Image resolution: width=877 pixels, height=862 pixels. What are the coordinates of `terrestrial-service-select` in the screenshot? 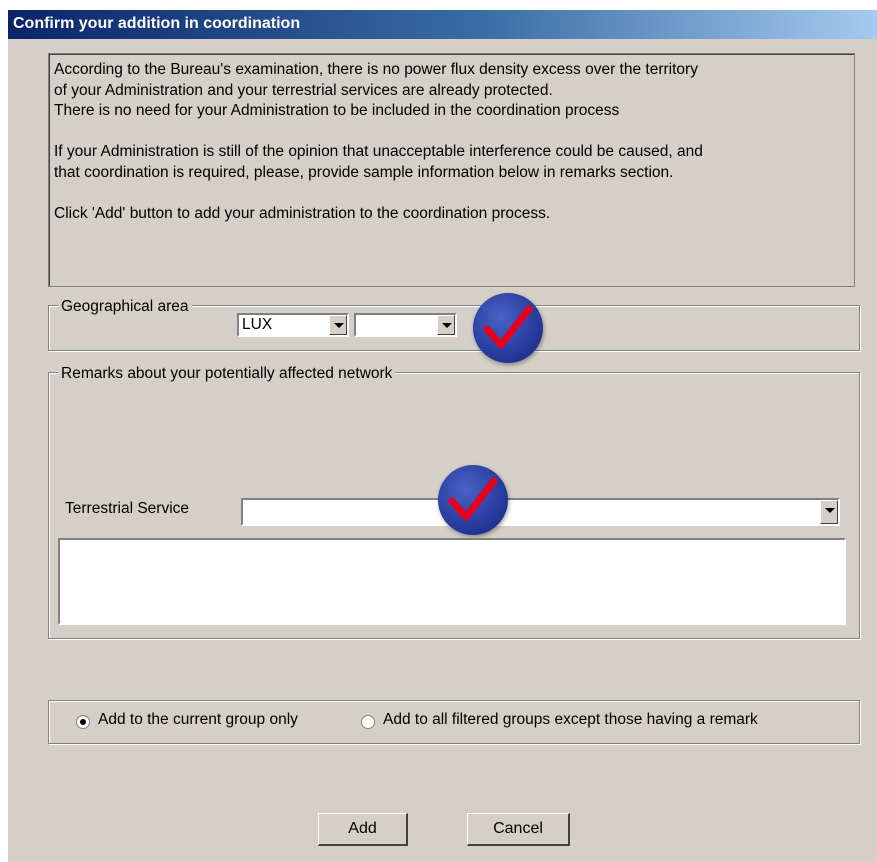 It's located at (540, 512).